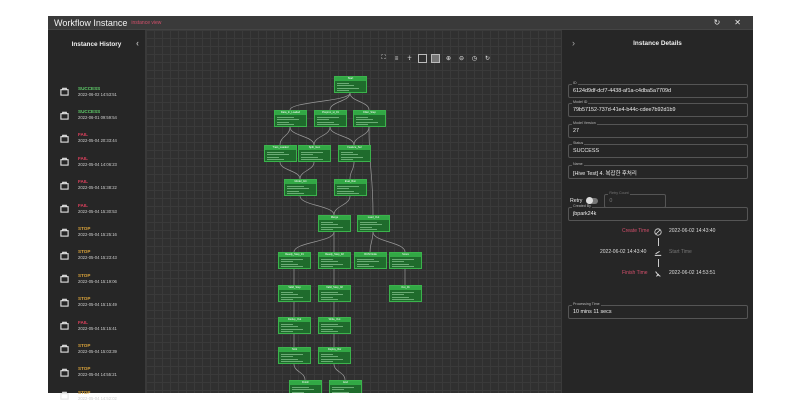  I want to click on history-item: STOP 2022-05-04 15:23:43, so click(97, 255).